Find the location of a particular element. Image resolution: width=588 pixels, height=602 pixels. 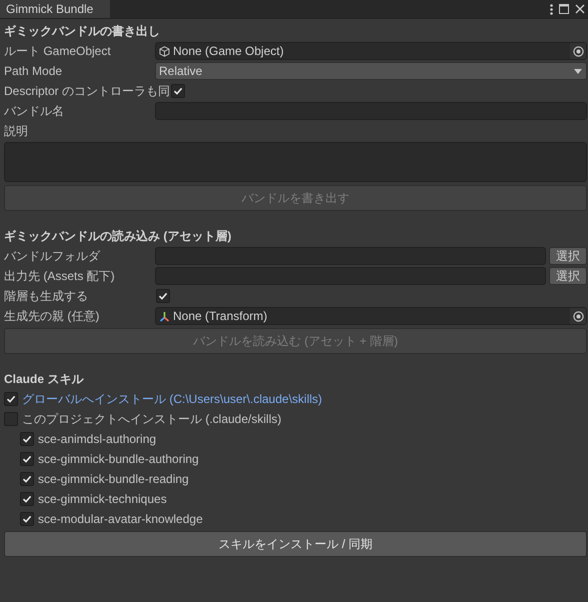

field-label: 出力先 (Assets 配下) is located at coordinates (60, 276).